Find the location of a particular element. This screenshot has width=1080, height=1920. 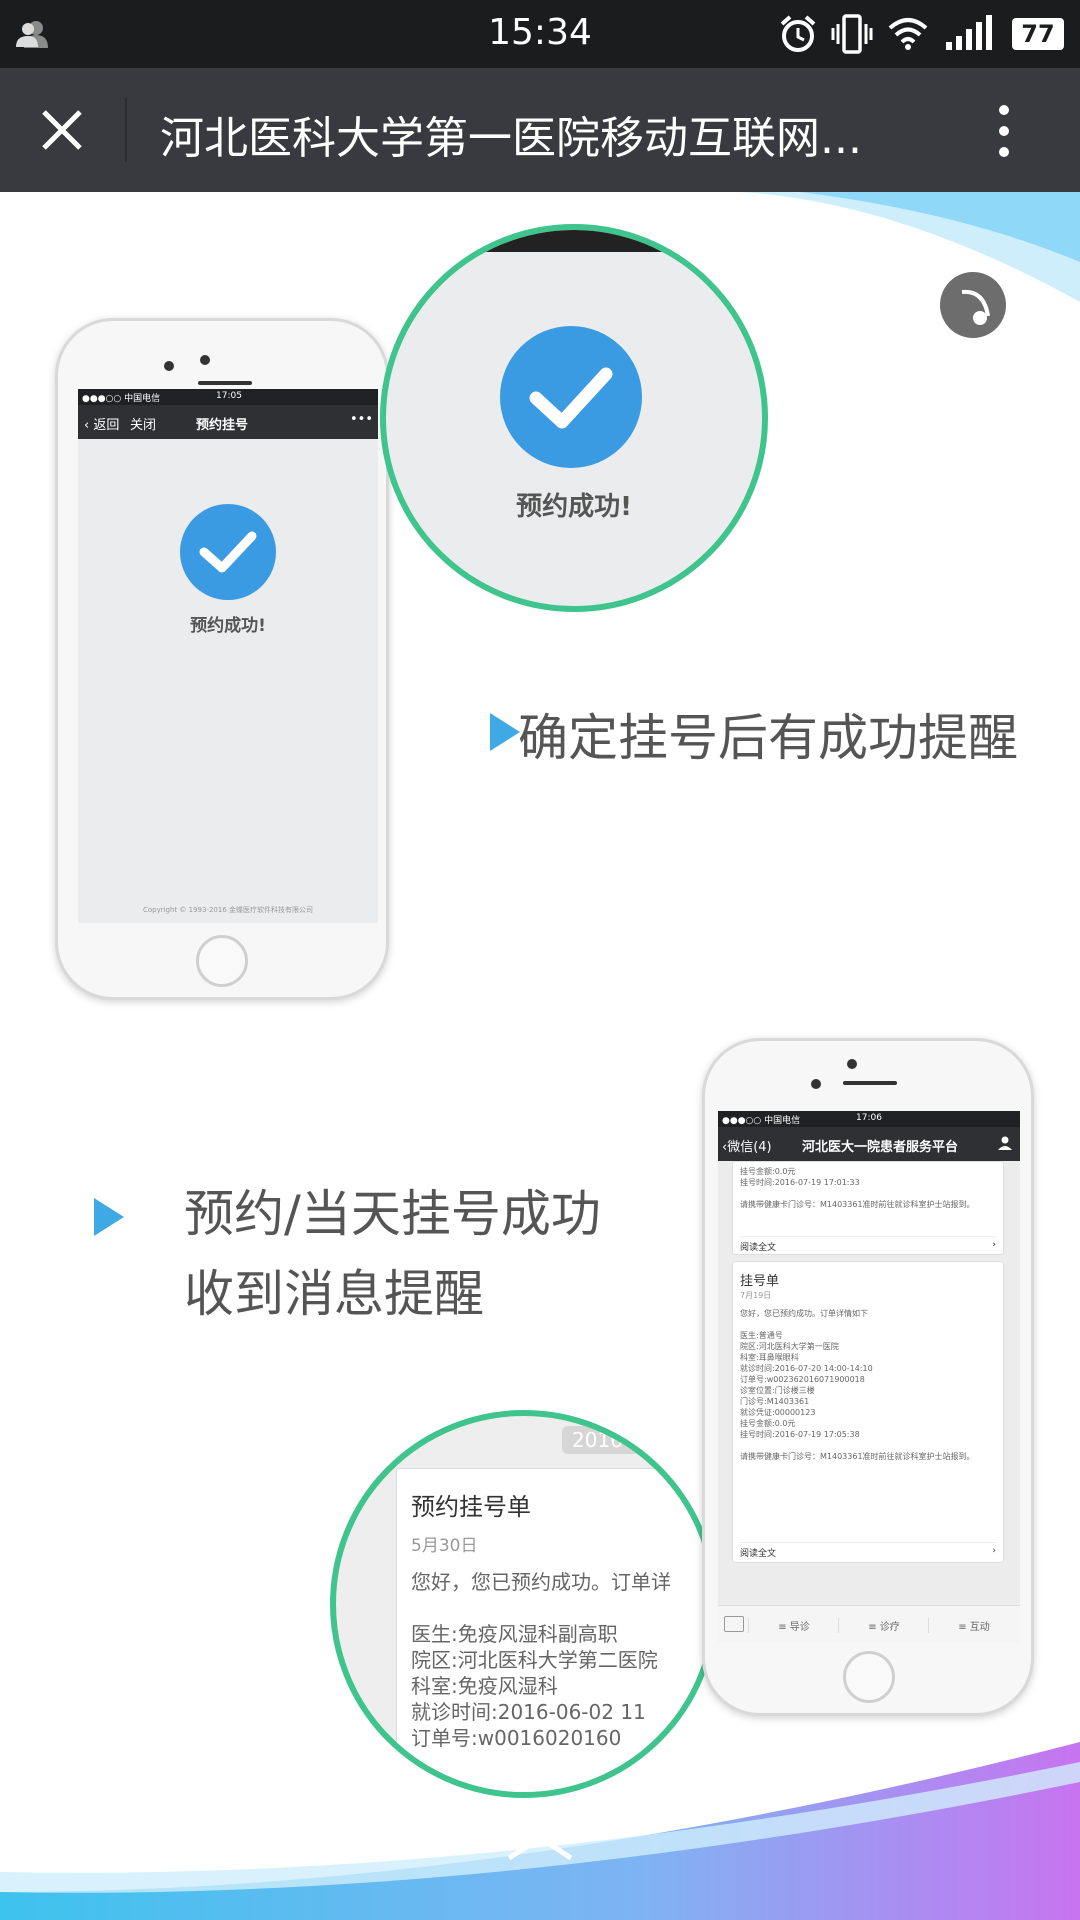

menu-tab-treatment: ≡ 诊疗 is located at coordinates (883, 1625).